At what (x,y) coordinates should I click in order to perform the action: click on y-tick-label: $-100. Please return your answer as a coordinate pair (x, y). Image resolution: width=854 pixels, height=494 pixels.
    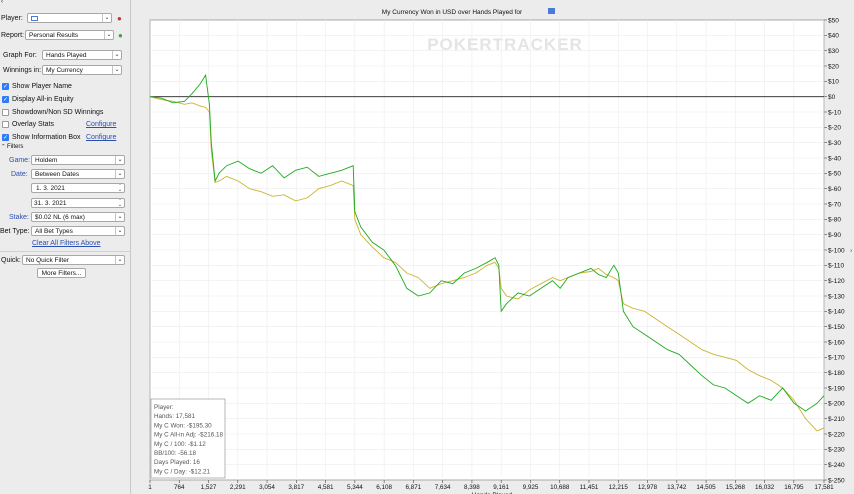
    Looking at the image, I should click on (836, 250).